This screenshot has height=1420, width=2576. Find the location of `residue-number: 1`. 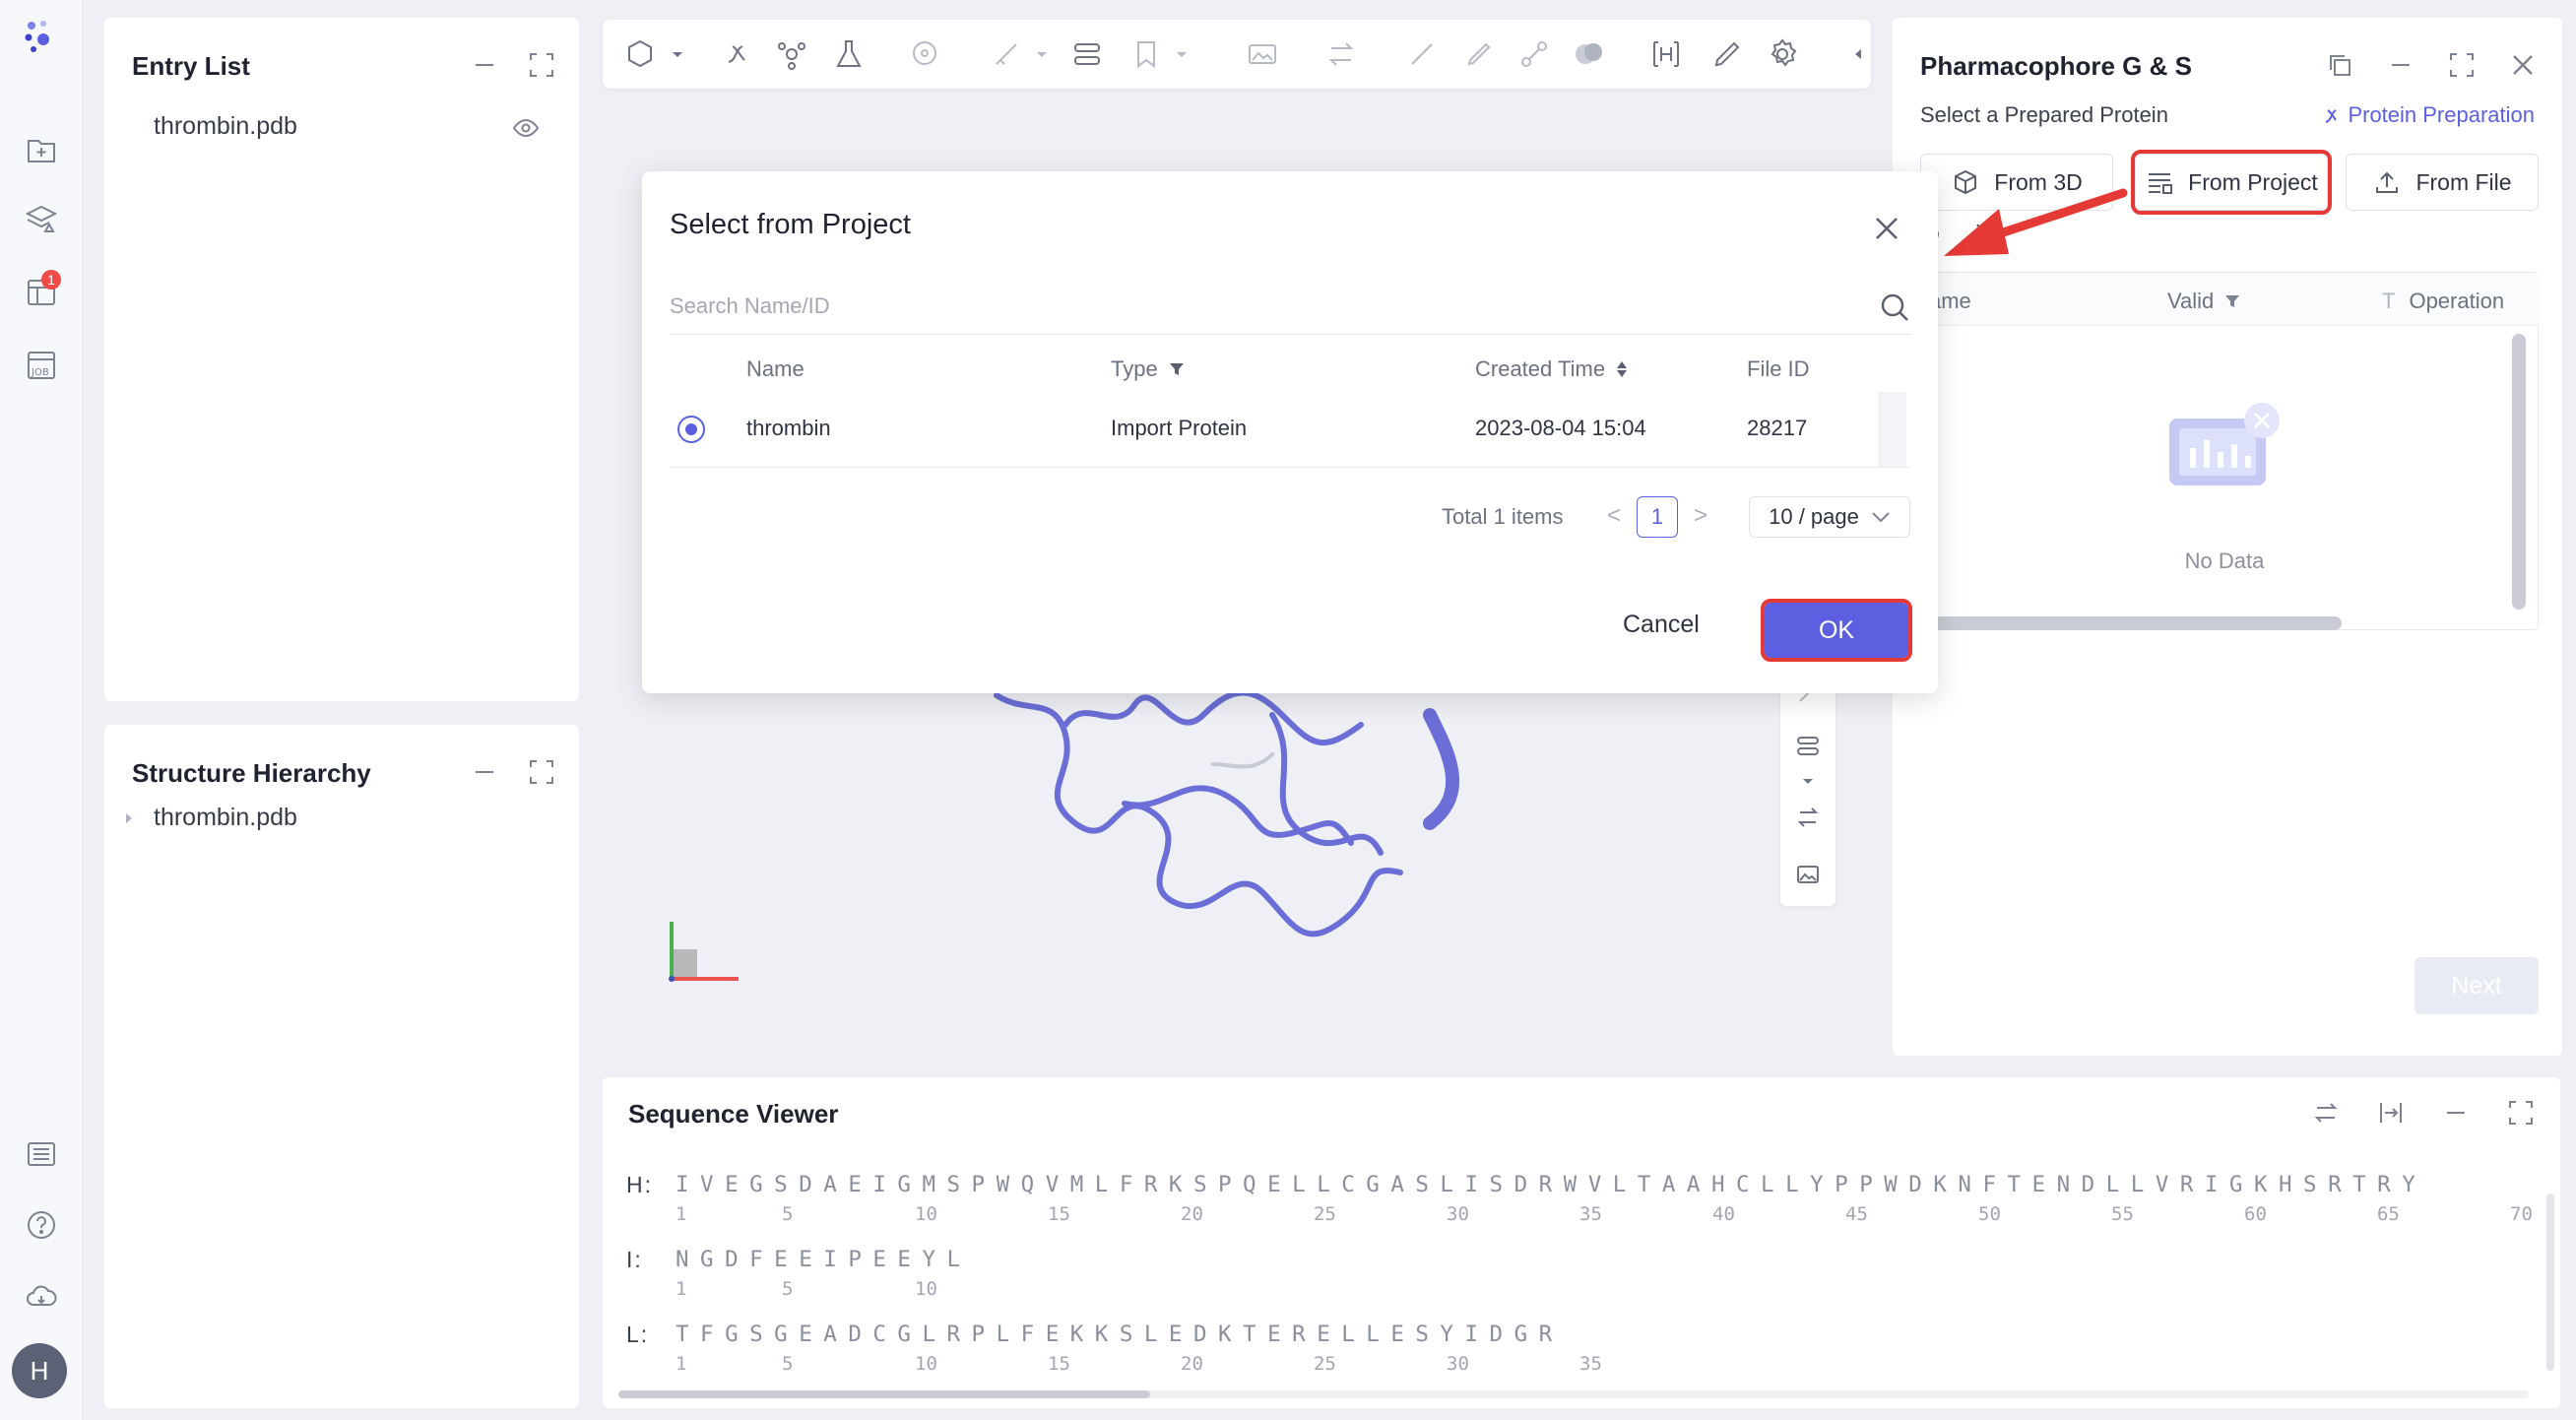

residue-number: 1 is located at coordinates (681, 1364).